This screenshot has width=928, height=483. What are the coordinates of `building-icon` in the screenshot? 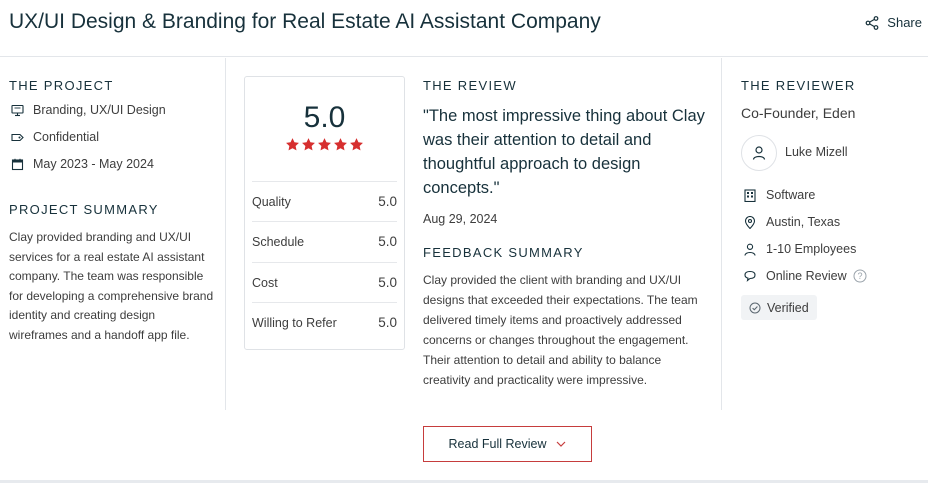 It's located at (750, 195).